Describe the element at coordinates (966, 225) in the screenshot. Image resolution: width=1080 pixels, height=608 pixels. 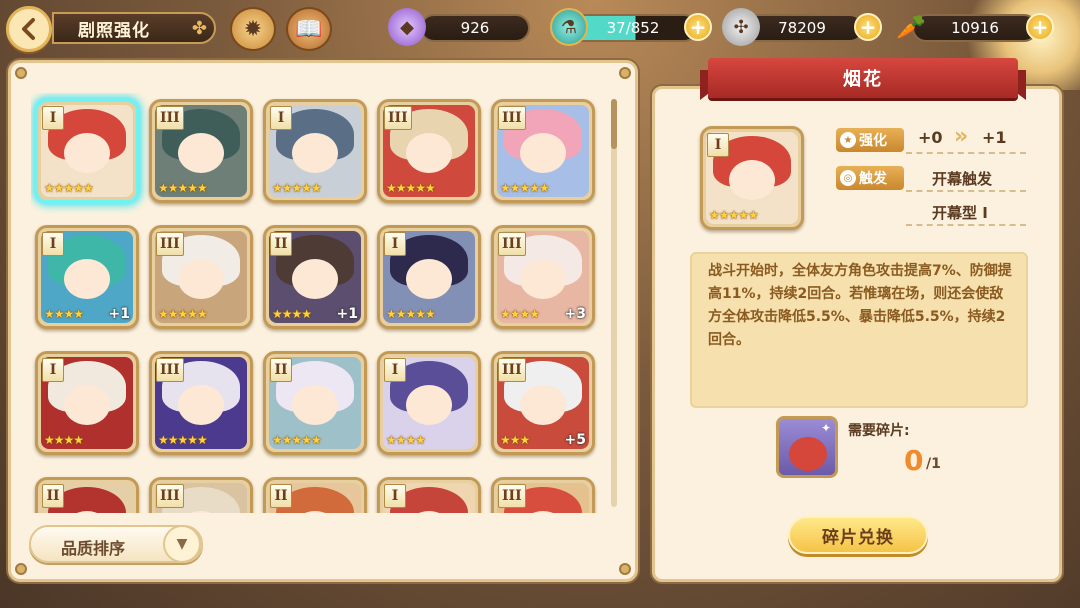
I see `divider` at that location.